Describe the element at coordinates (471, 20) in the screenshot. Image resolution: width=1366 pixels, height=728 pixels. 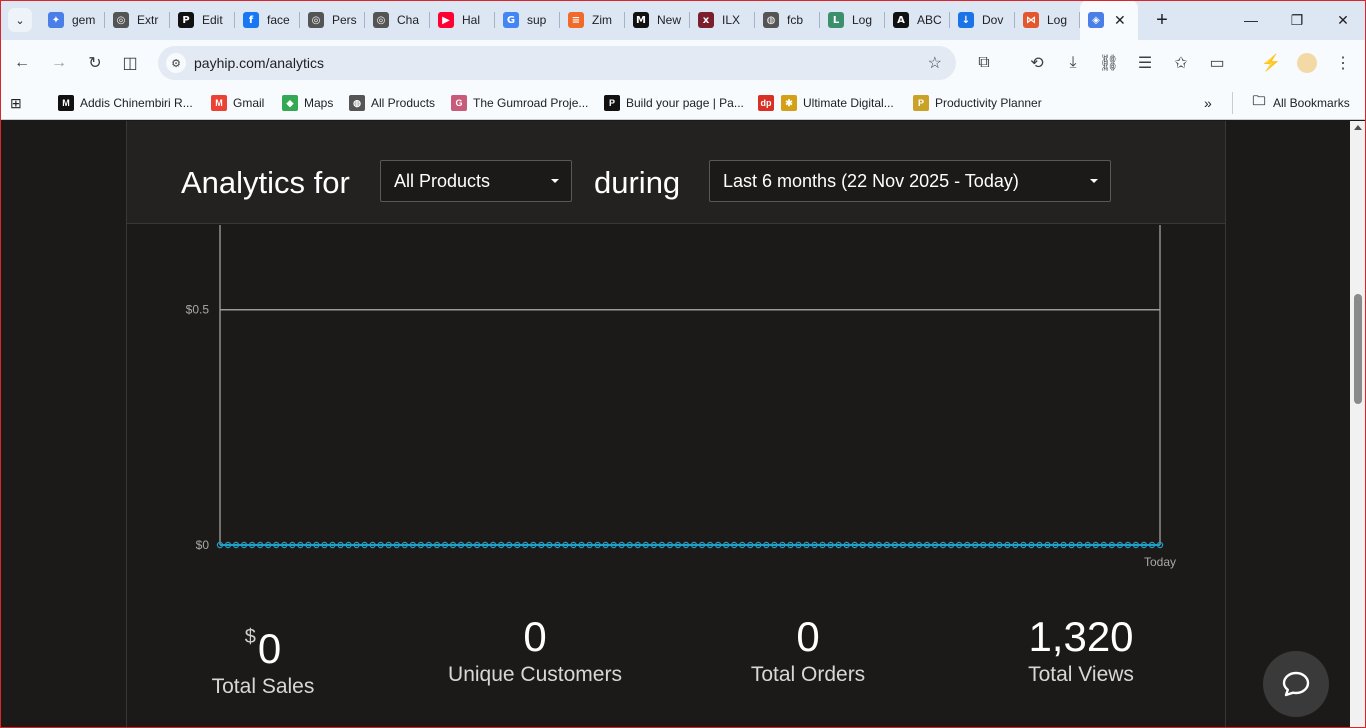
I see `tab-title: Hal` at that location.